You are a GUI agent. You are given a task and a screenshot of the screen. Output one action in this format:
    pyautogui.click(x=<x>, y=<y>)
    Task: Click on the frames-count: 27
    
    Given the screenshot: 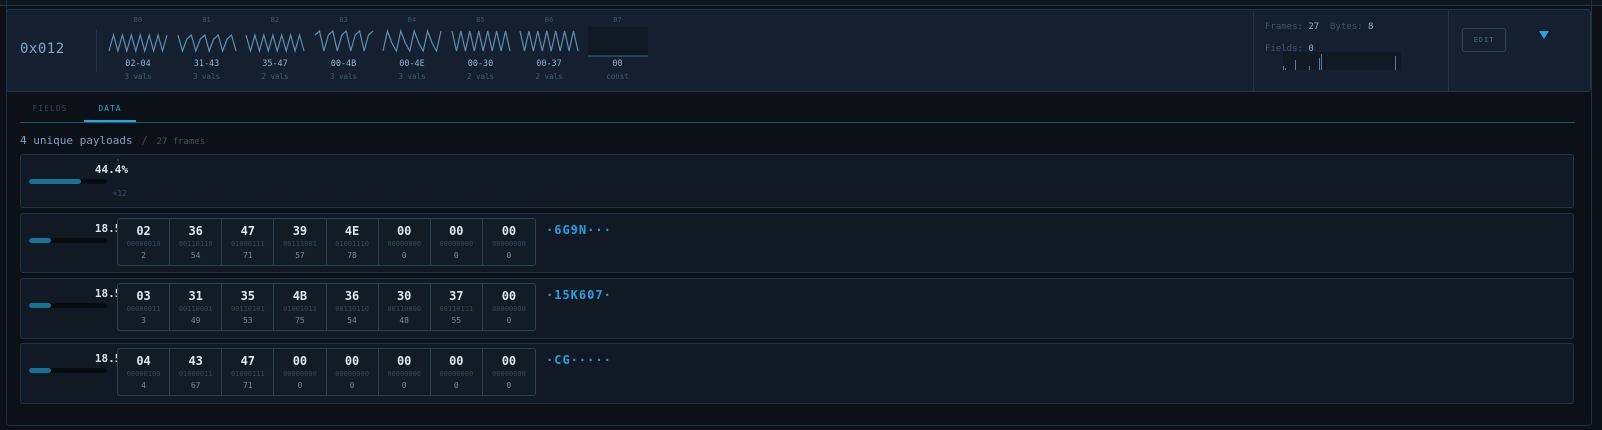 What is the action you would take?
    pyautogui.click(x=1314, y=27)
    